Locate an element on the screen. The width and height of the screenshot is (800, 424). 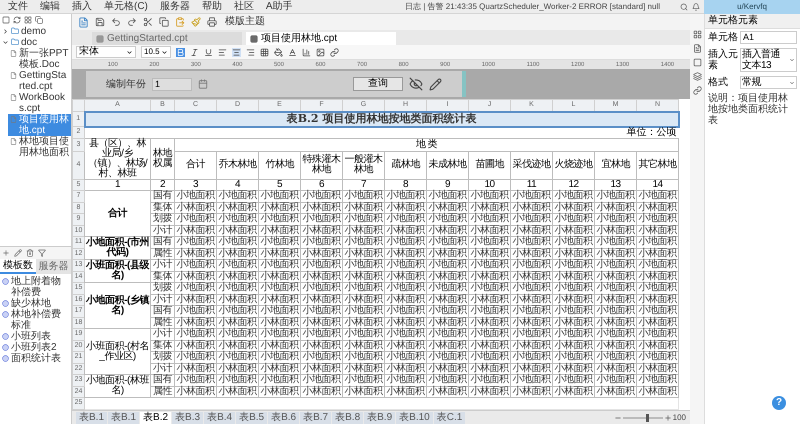
calendar-icon is located at coordinates (203, 84).